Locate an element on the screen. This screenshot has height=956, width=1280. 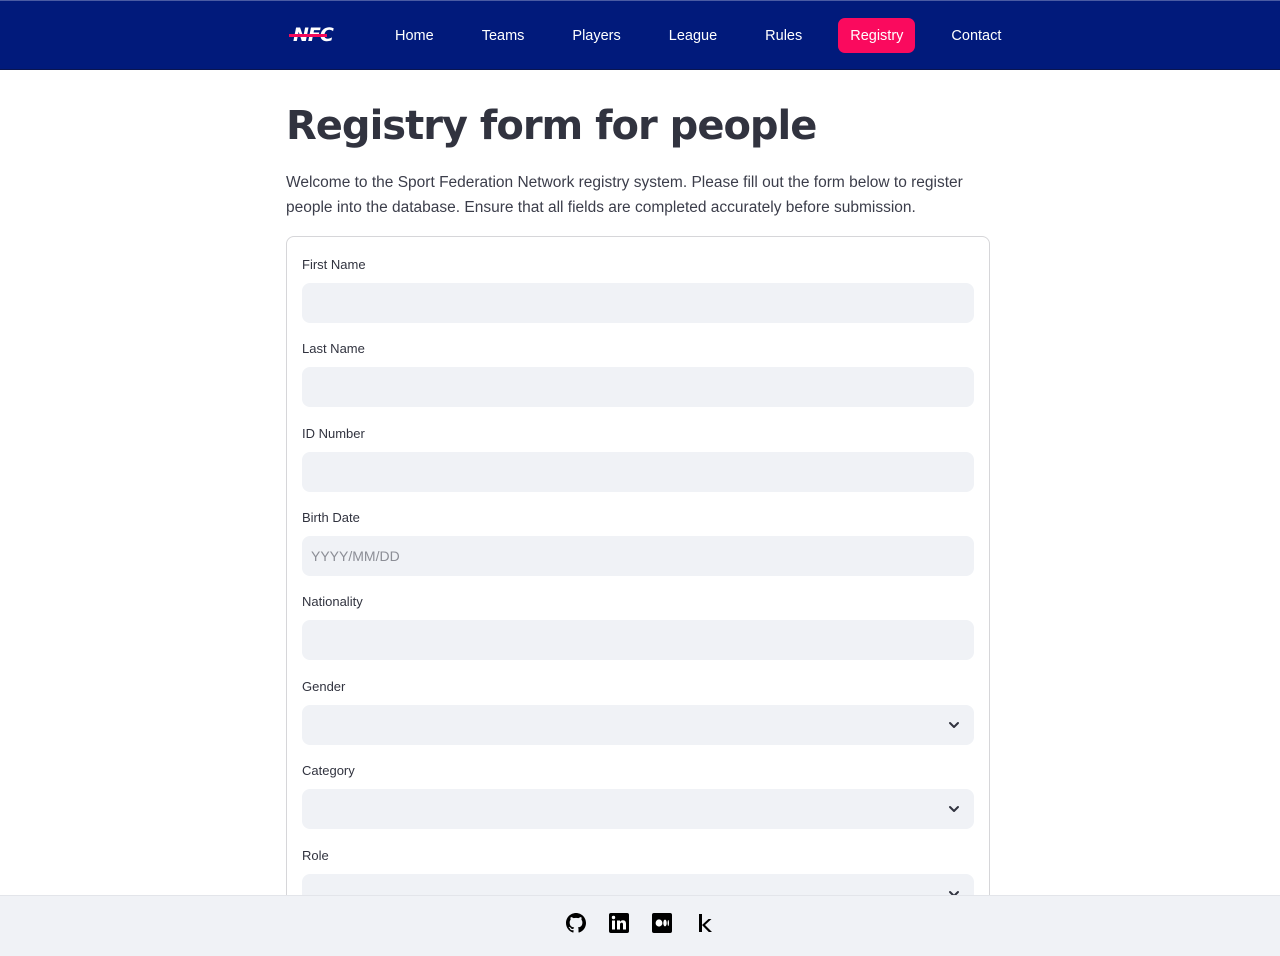
social-links is located at coordinates (651, 923).